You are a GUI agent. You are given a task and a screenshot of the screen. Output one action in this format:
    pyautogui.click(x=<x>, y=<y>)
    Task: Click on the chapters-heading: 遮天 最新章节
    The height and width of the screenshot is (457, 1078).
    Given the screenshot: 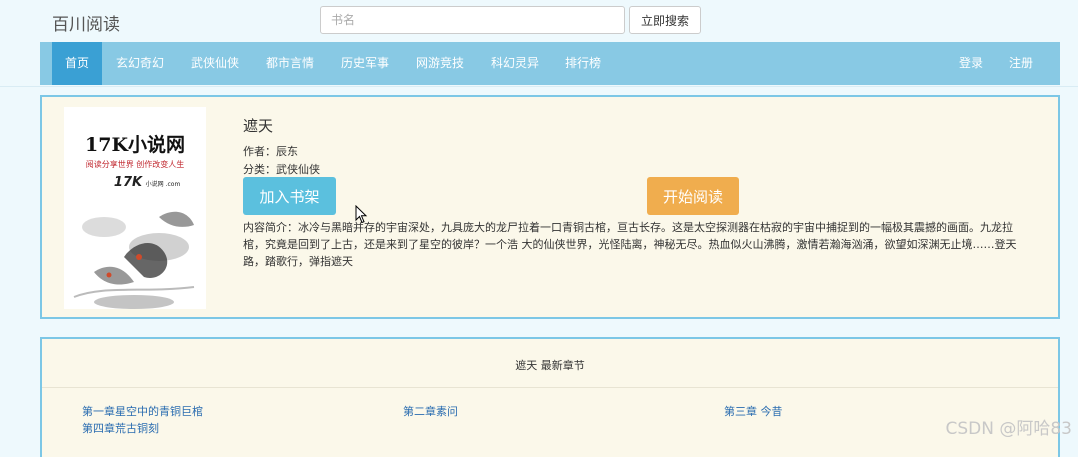 What is the action you would take?
    pyautogui.click(x=550, y=363)
    